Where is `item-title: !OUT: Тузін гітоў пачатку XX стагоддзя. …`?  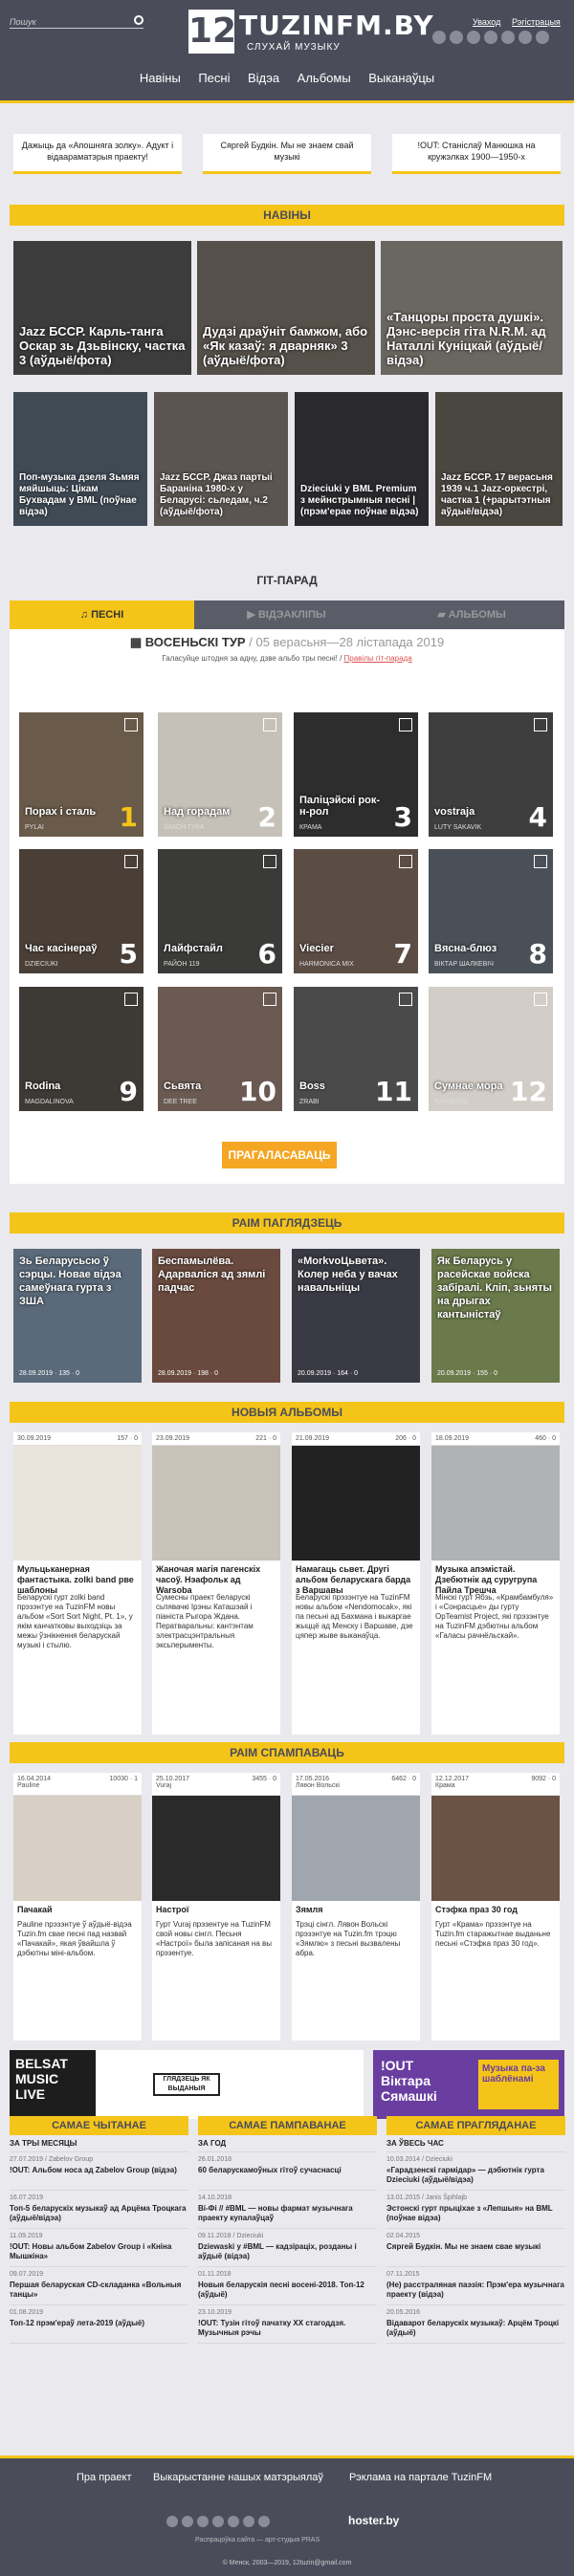 item-title: !OUT: Тузін гітоў пачатку XX стагоддзя. … is located at coordinates (287, 2328).